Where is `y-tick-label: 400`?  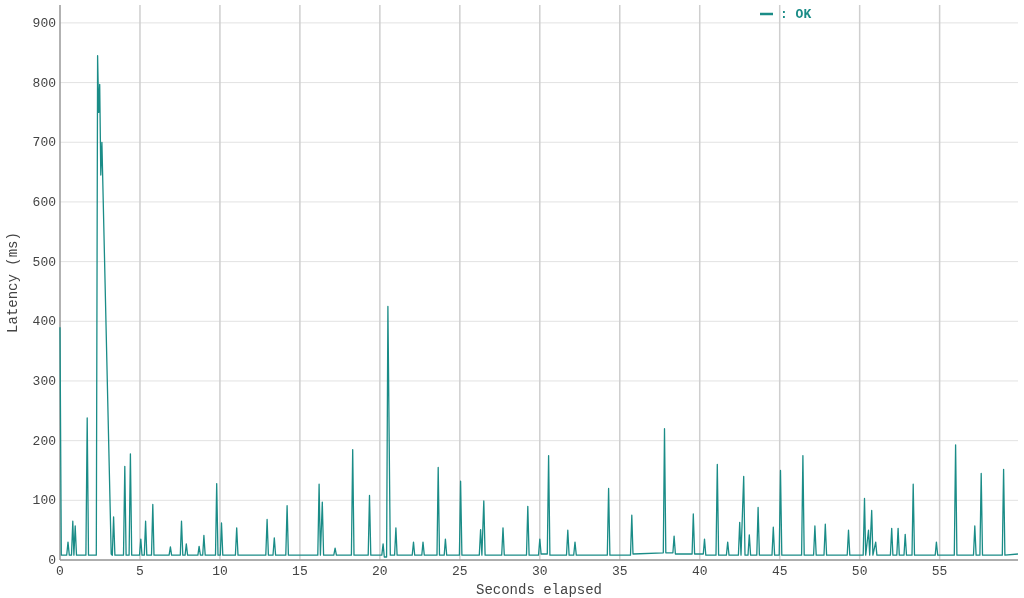
y-tick-label: 400 is located at coordinates (44, 322).